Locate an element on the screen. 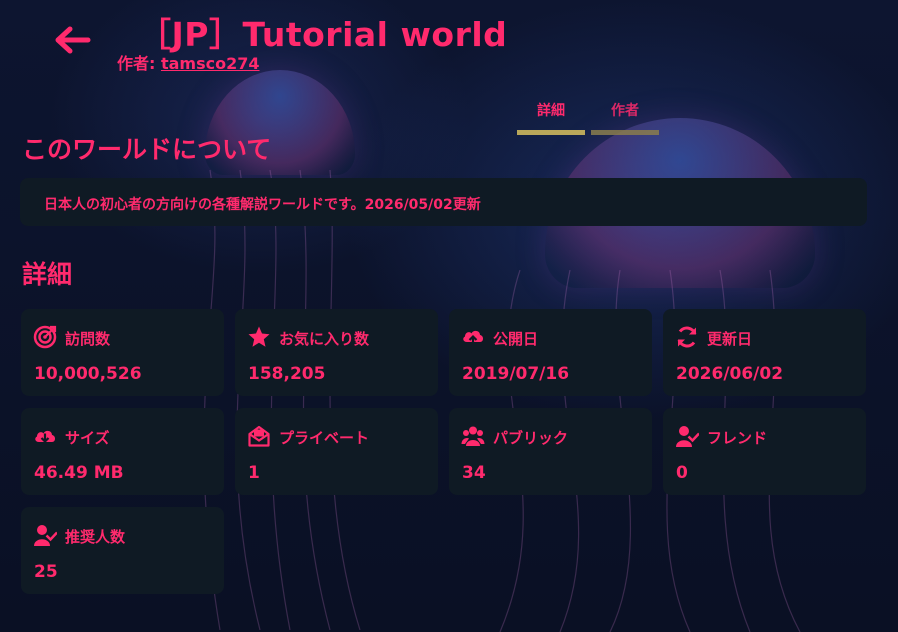 The height and width of the screenshot is (632, 898). stat-card-public: パブリック 34 is located at coordinates (550, 451).